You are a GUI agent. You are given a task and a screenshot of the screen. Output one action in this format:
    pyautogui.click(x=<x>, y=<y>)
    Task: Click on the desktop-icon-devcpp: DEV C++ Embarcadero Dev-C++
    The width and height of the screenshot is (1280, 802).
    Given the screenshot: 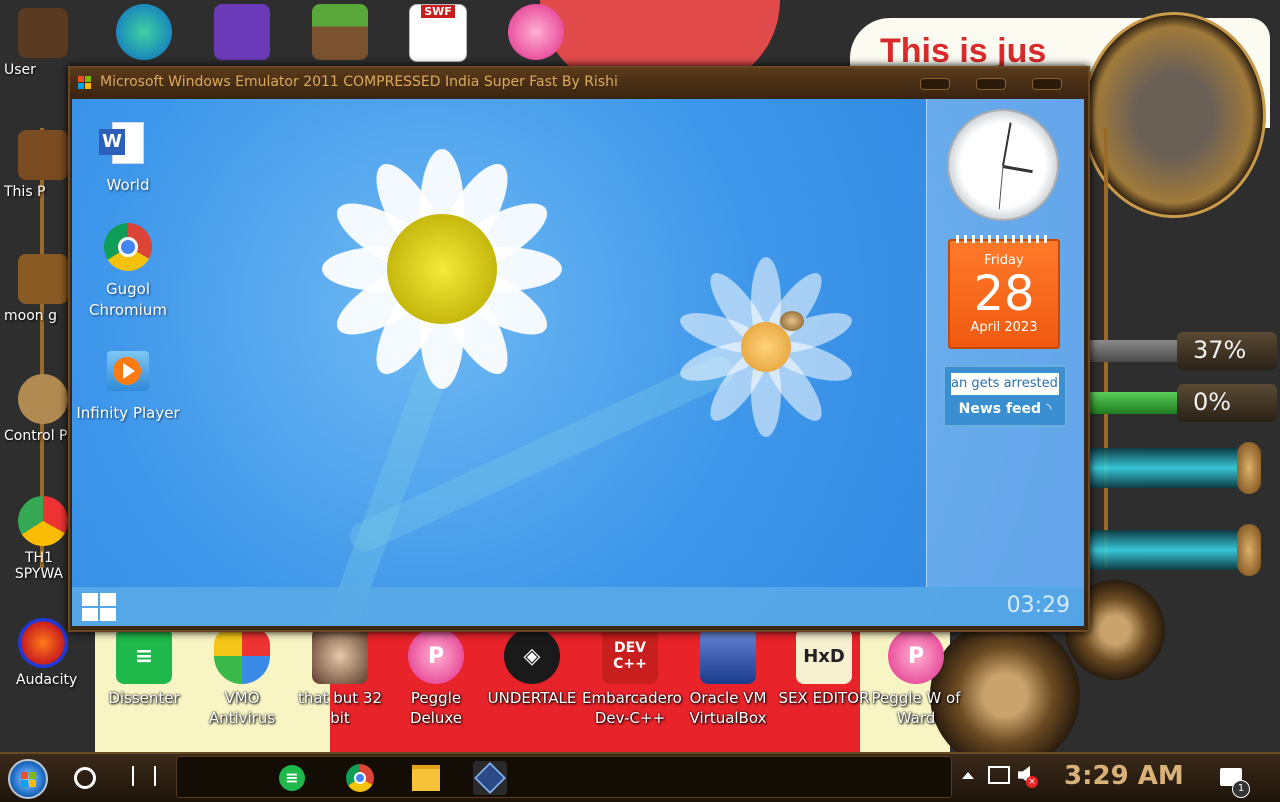 What is the action you would take?
    pyautogui.click(x=632, y=678)
    